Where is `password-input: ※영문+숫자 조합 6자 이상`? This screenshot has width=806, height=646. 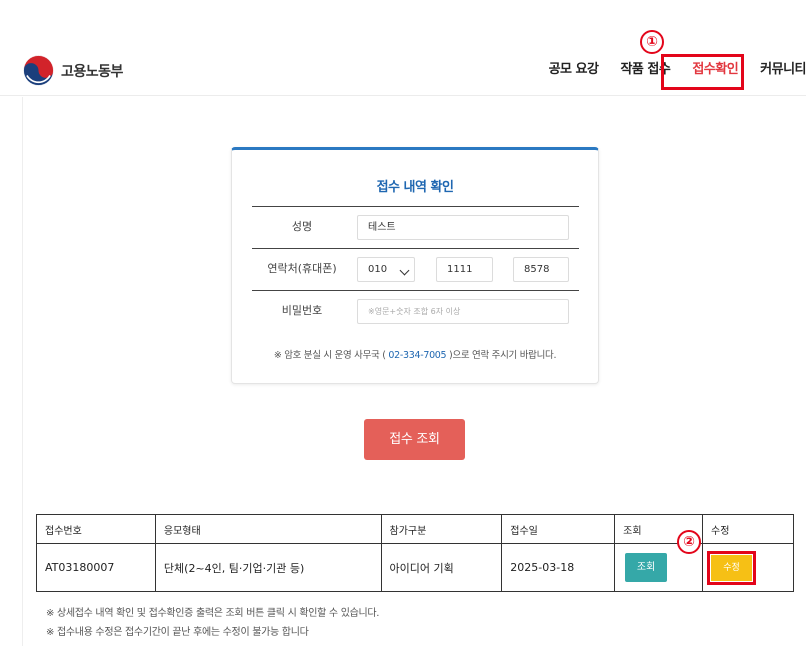 password-input: ※영문+숫자 조합 6자 이상 is located at coordinates (463, 311).